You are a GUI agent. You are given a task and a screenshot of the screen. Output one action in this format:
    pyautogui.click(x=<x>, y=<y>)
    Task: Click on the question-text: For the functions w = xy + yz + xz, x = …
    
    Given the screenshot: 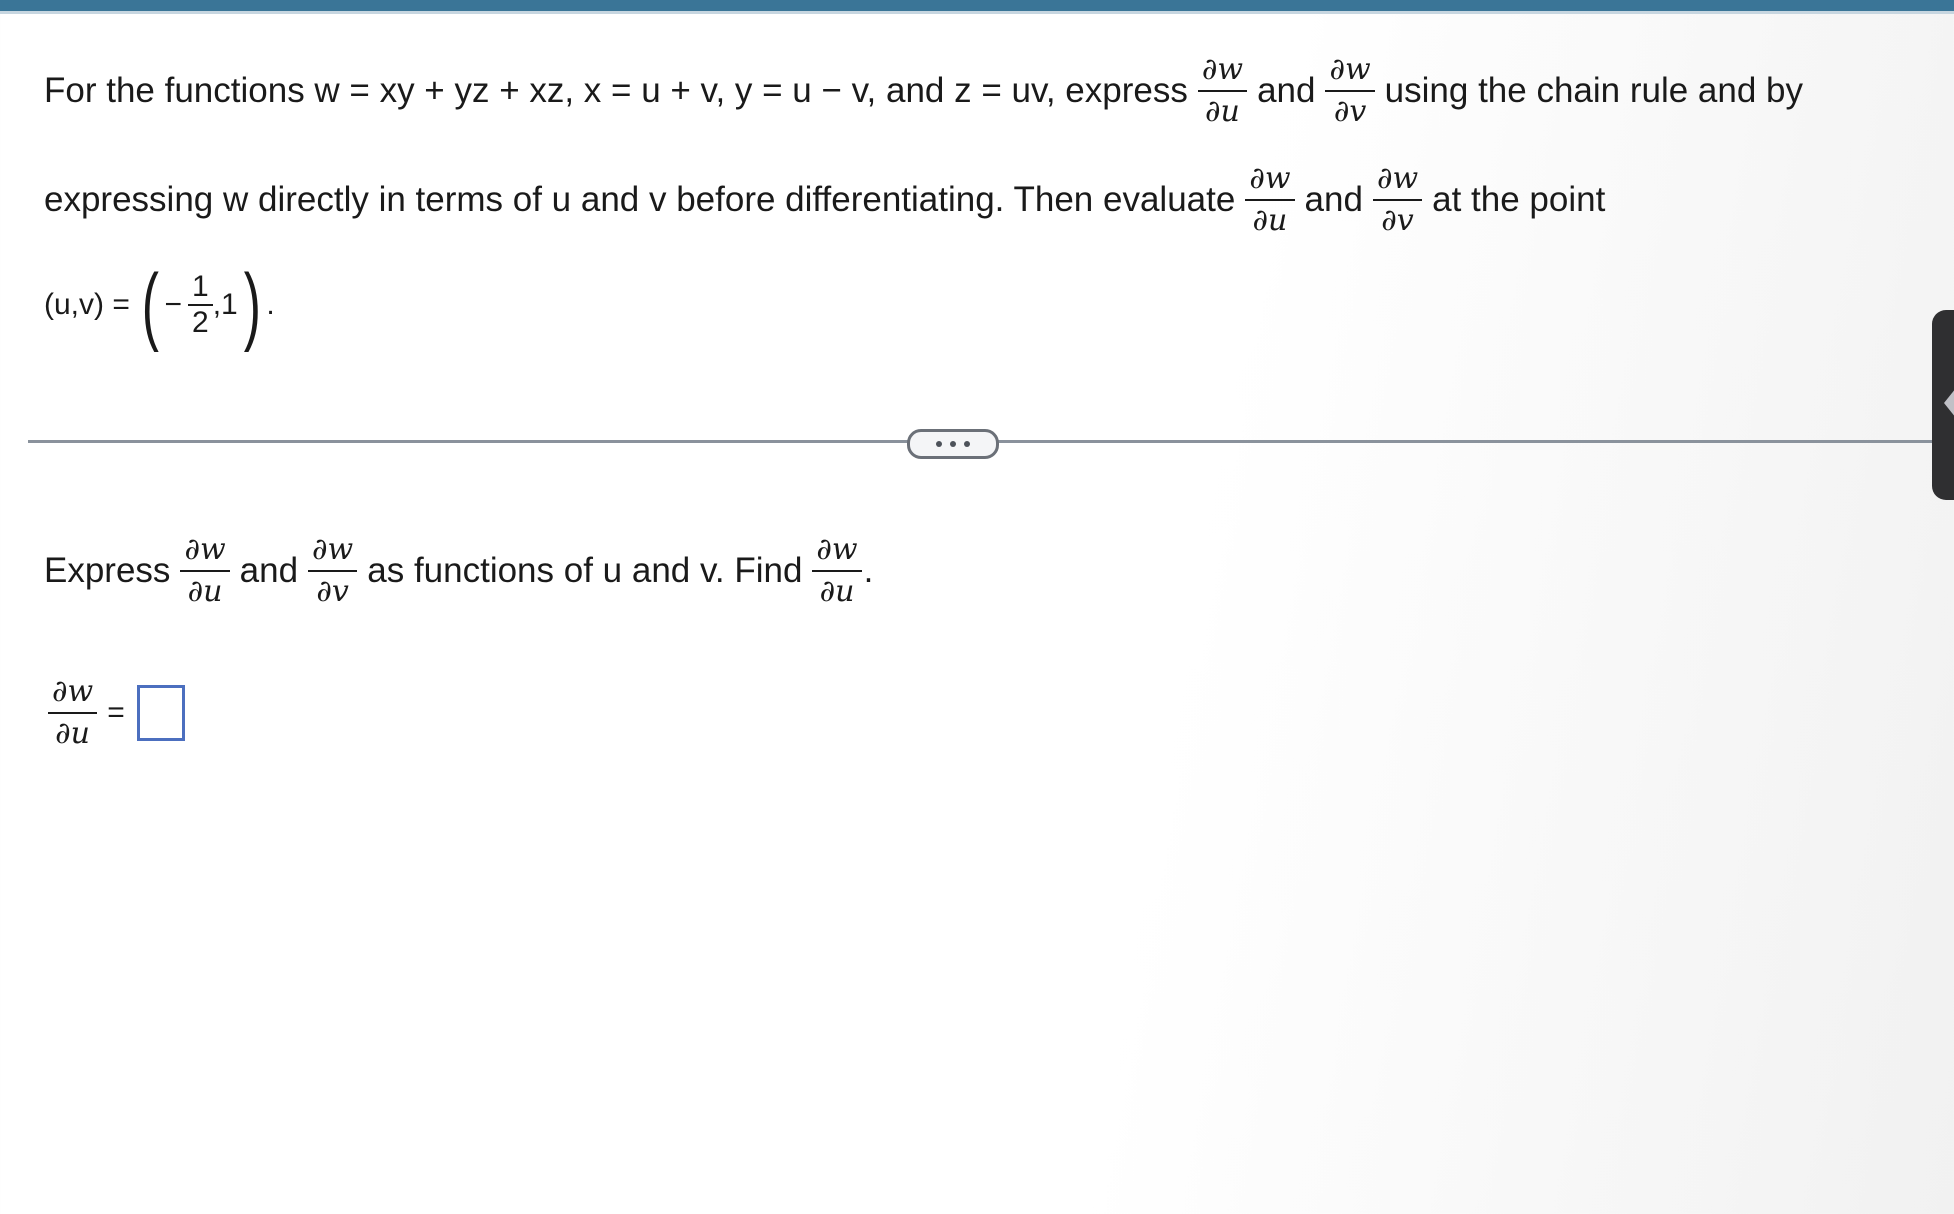 What is the action you would take?
    pyautogui.click(x=616, y=90)
    